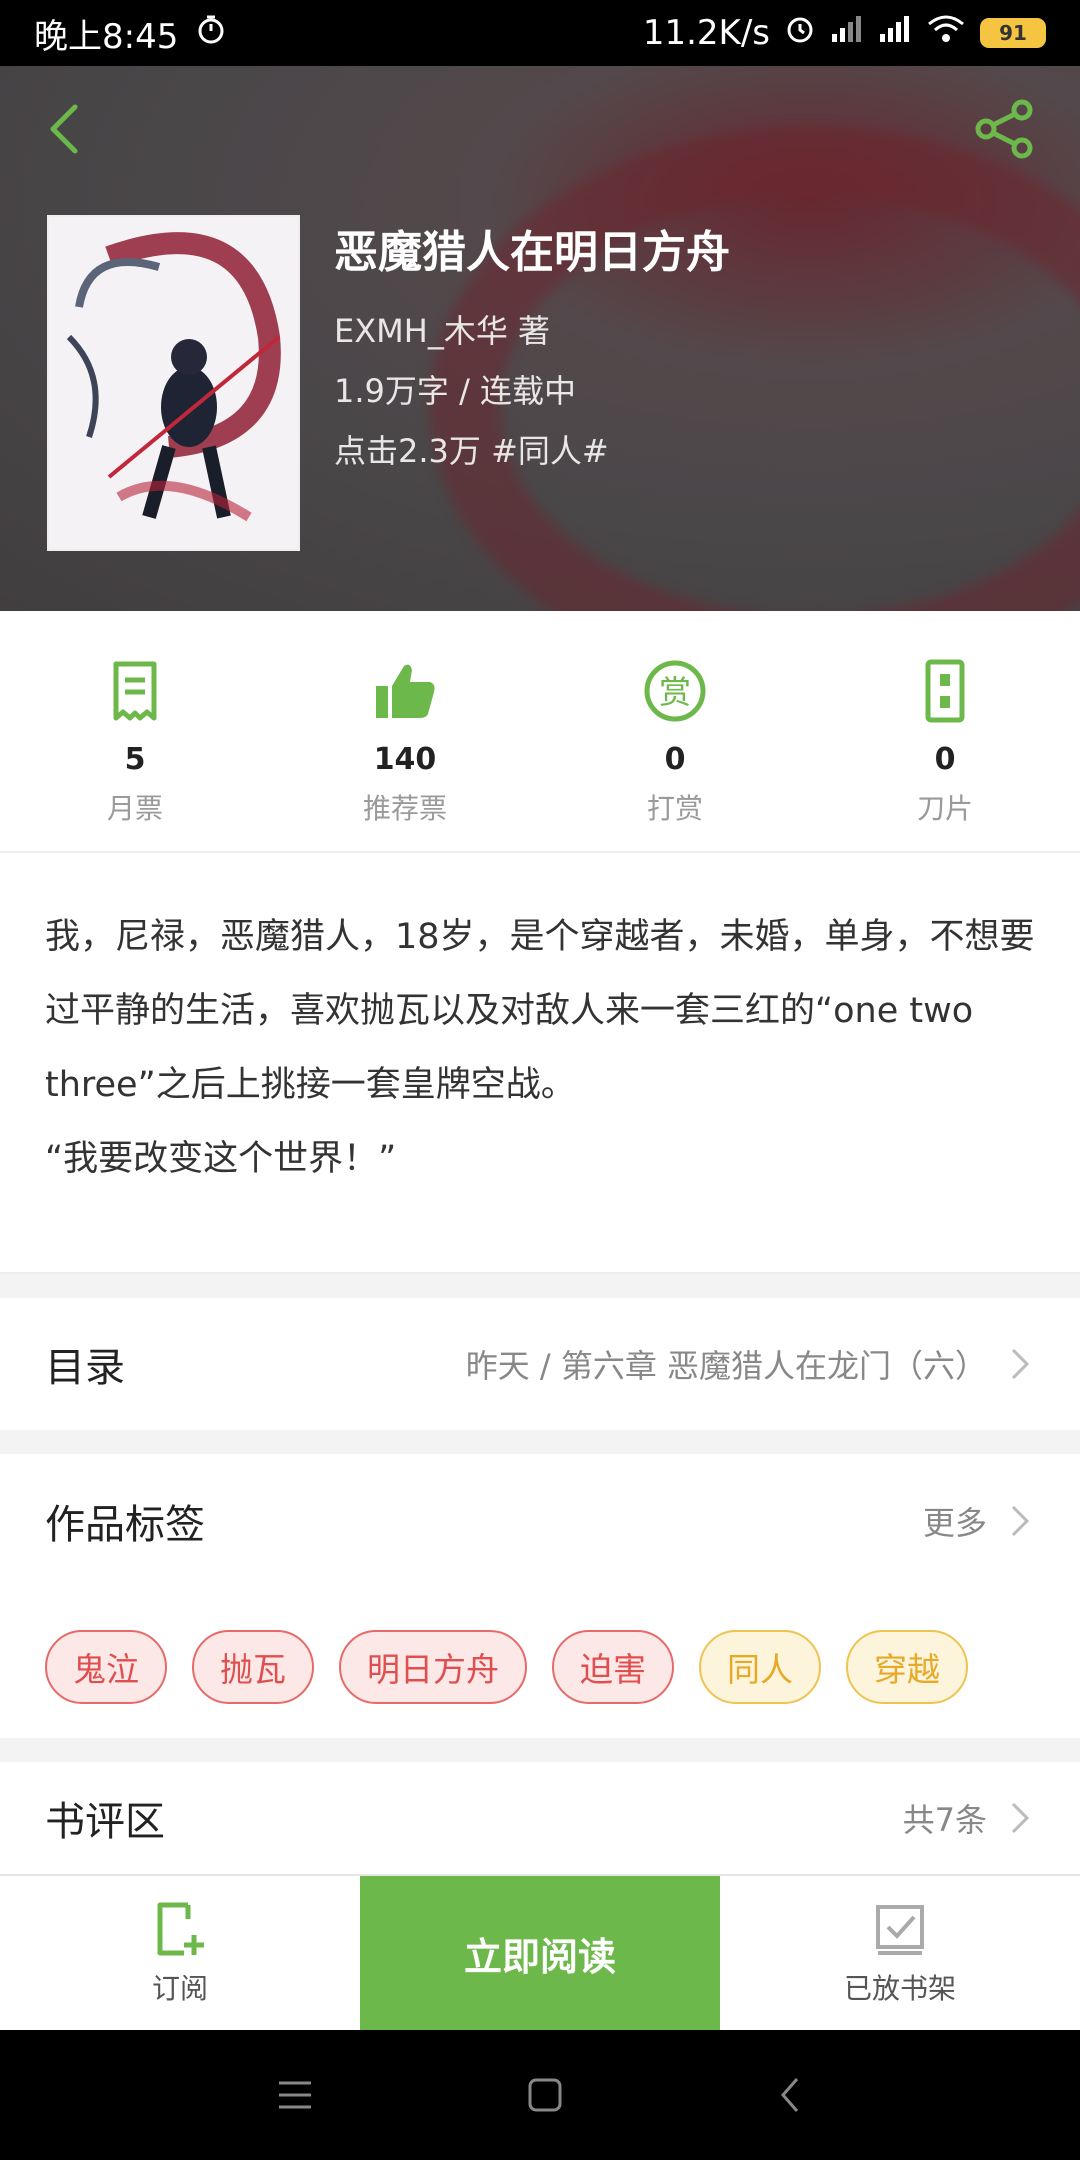  Describe the element at coordinates (800, 33) in the screenshot. I see `alarm-icon` at that location.